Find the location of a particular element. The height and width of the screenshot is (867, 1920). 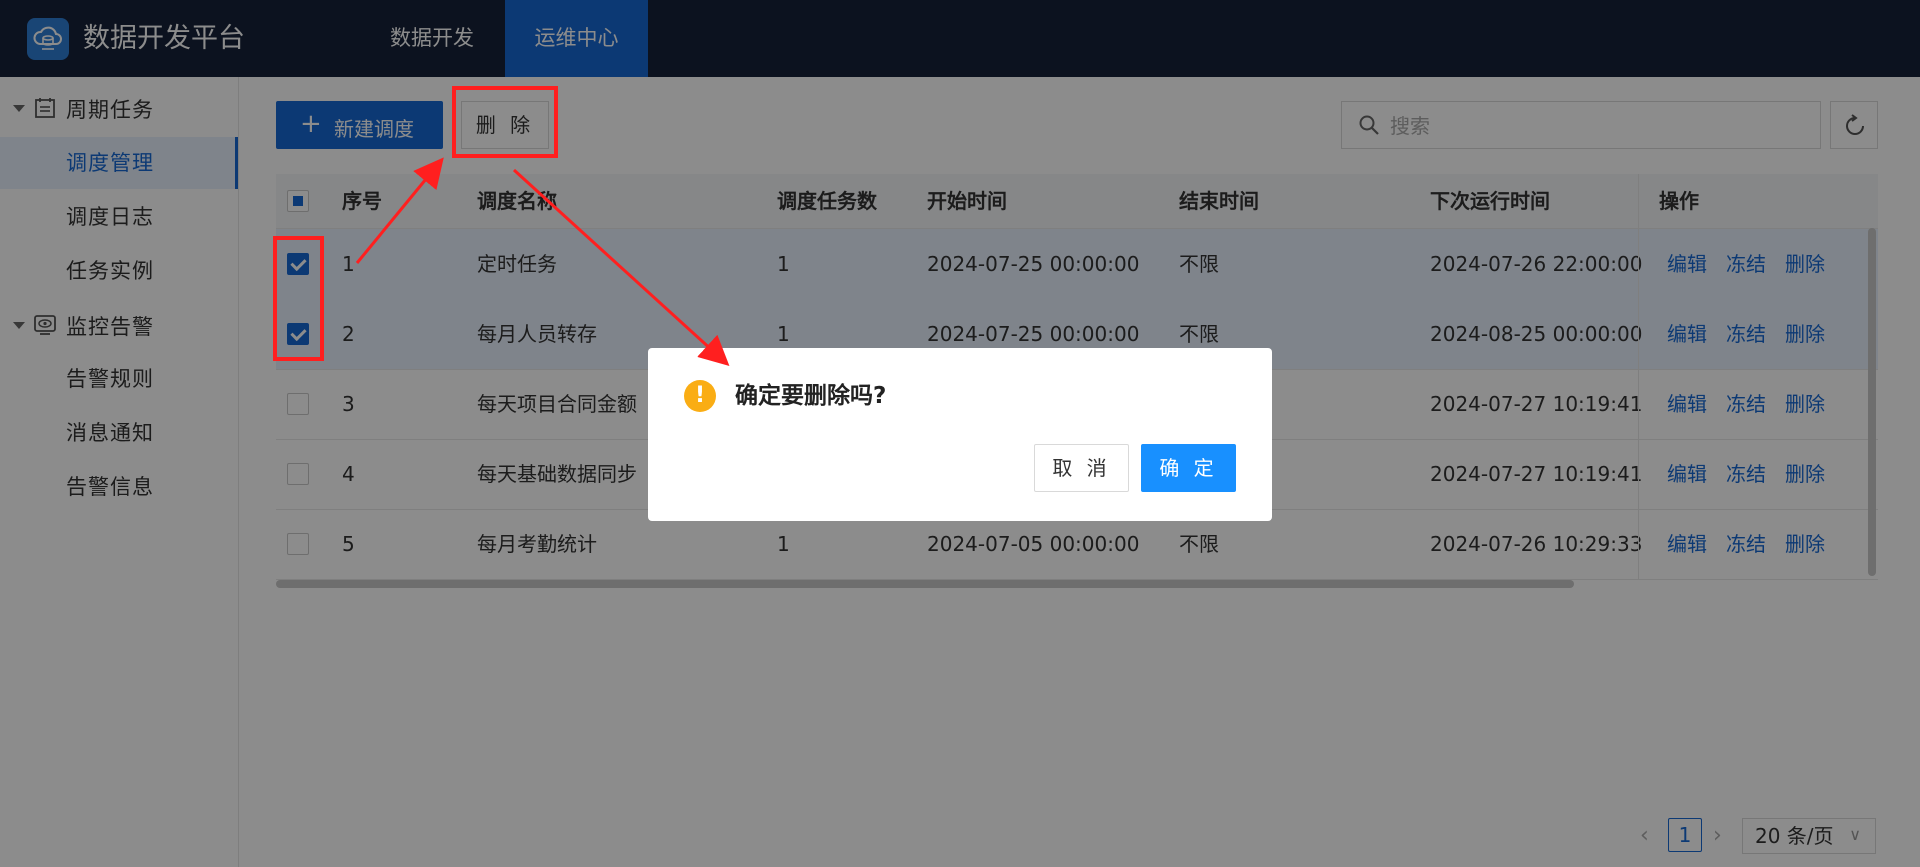

annotation-arrows is located at coordinates (542, 262).